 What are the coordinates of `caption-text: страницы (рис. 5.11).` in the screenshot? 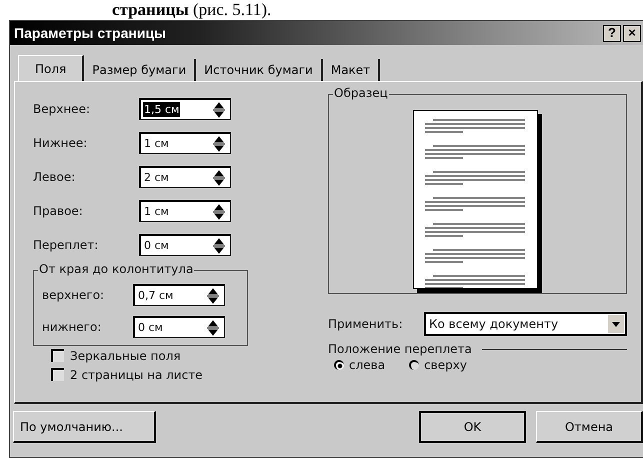 It's located at (191, 10).